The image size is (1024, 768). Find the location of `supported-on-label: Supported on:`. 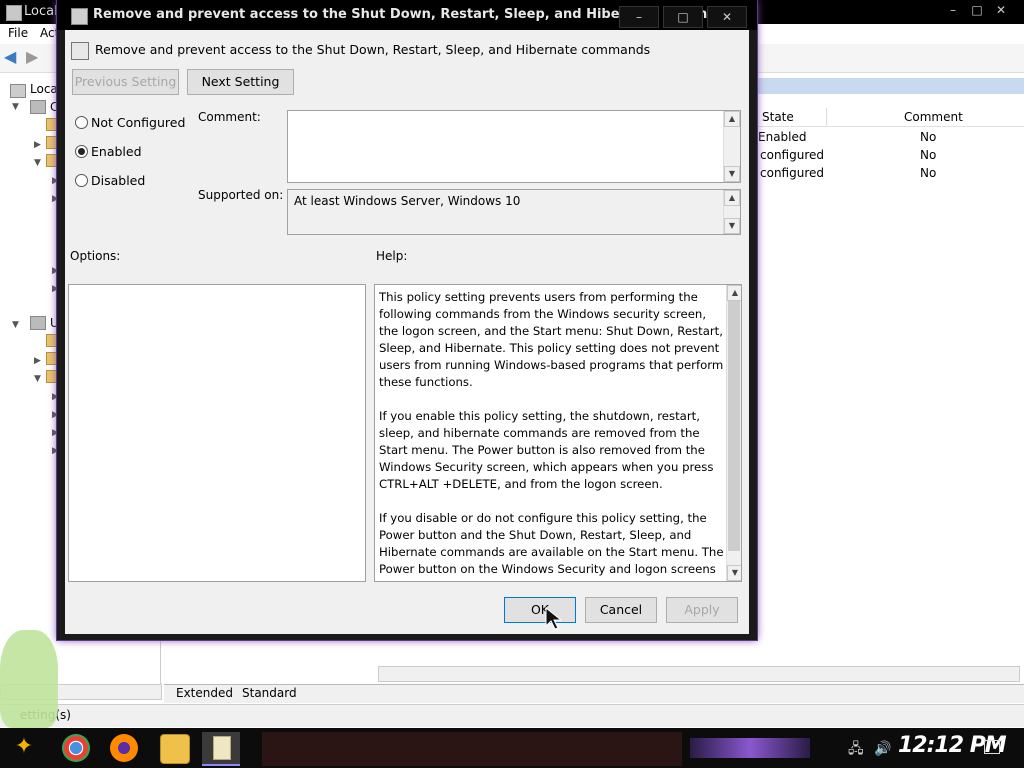

supported-on-label: Supported on: is located at coordinates (241, 195).